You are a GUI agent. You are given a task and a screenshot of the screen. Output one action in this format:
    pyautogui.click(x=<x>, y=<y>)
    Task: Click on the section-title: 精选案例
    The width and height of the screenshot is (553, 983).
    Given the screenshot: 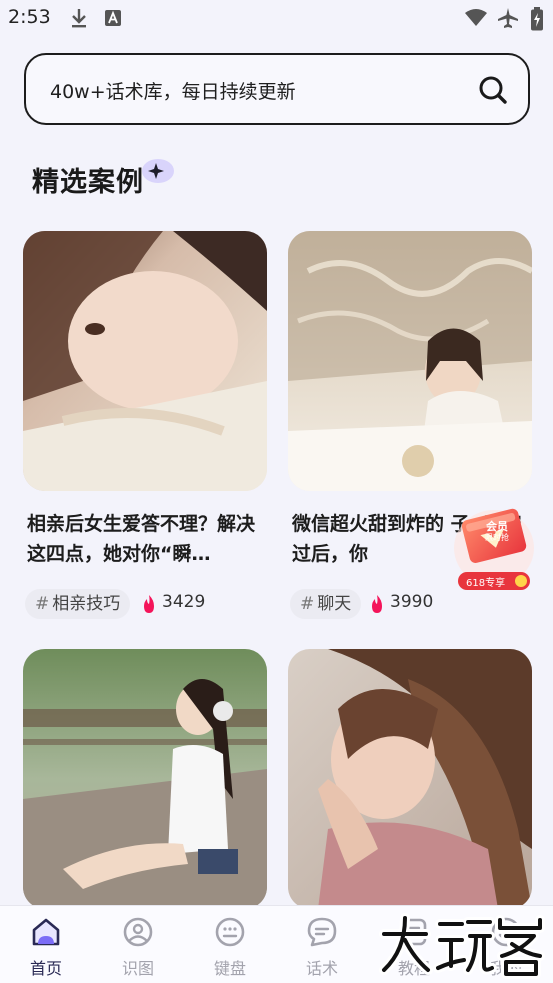 What is the action you would take?
    pyautogui.click(x=88, y=182)
    